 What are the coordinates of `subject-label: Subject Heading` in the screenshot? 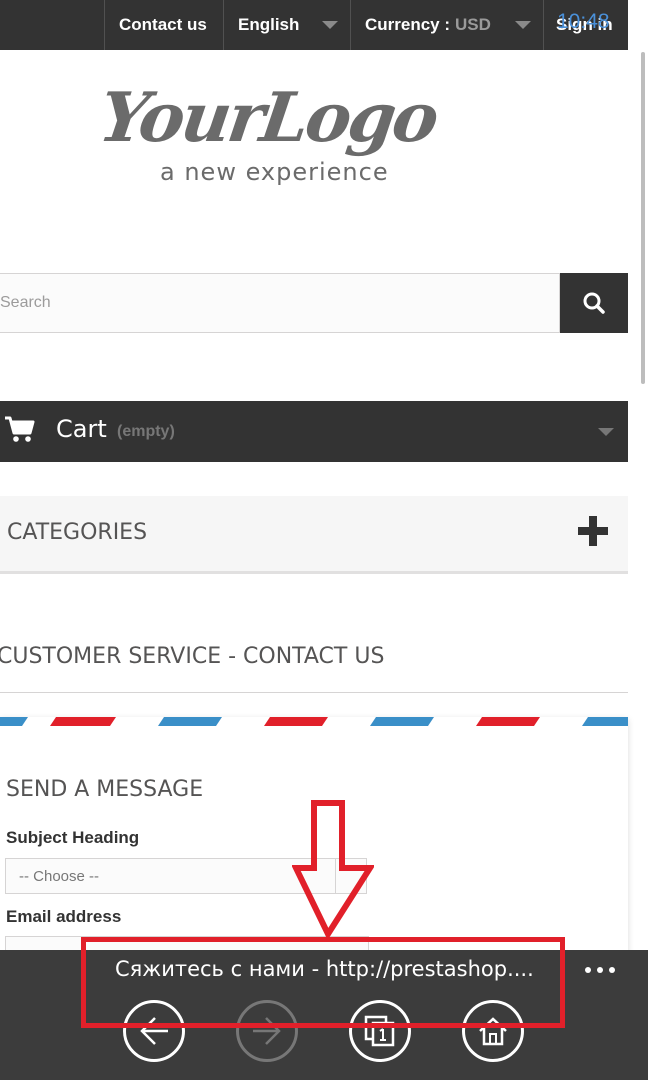 It's located at (73, 837).